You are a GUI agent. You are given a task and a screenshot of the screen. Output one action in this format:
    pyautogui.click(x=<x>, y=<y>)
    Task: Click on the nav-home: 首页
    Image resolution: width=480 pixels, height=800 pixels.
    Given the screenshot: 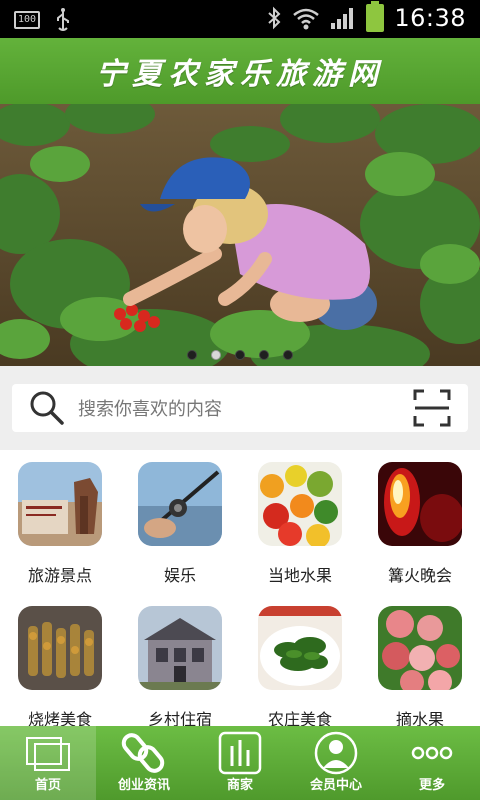 What is the action you would take?
    pyautogui.click(x=48, y=763)
    